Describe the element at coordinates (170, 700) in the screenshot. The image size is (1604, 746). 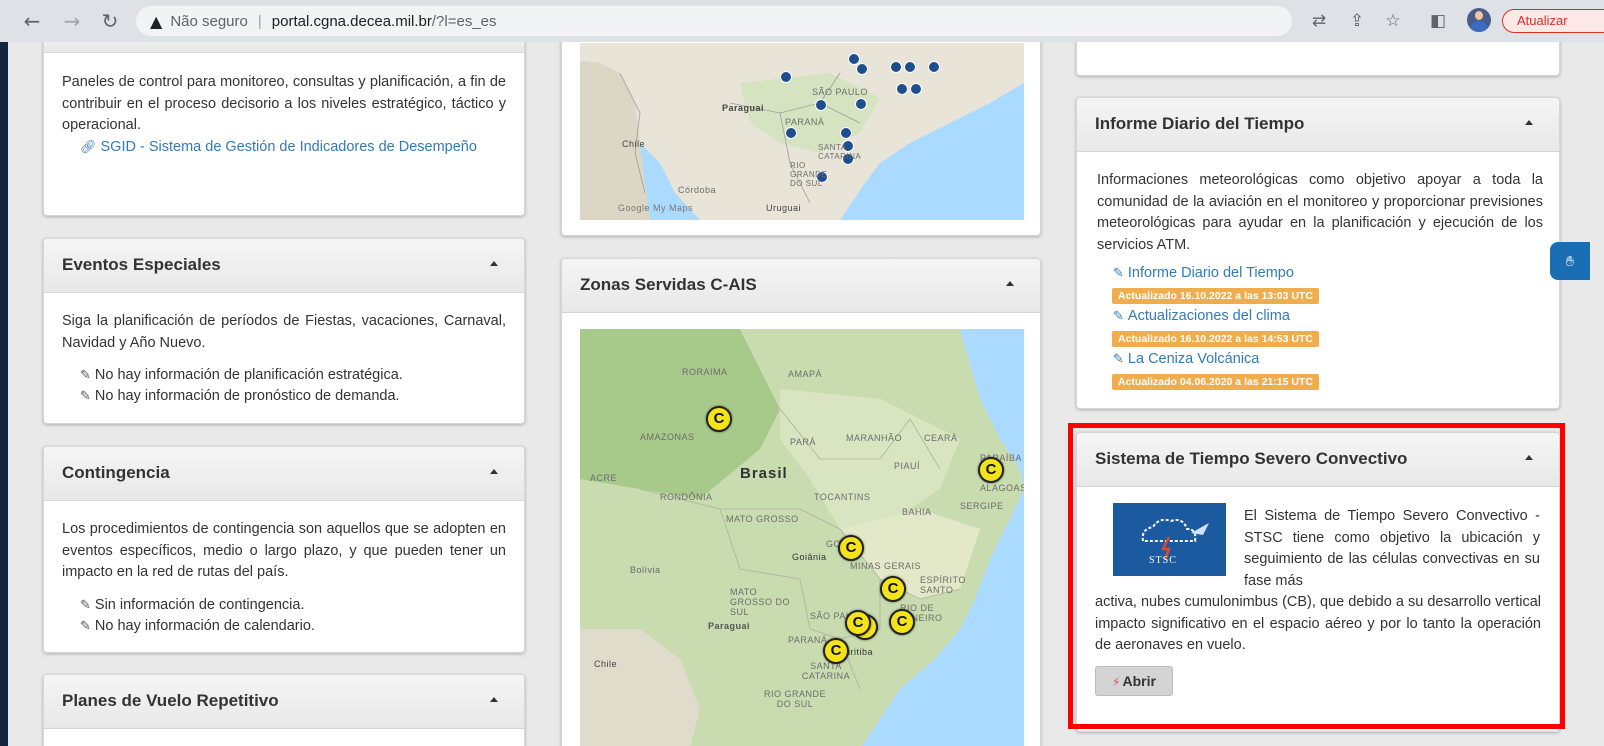
I see `panel-title: Planes de Vuelo Repetitivo` at that location.